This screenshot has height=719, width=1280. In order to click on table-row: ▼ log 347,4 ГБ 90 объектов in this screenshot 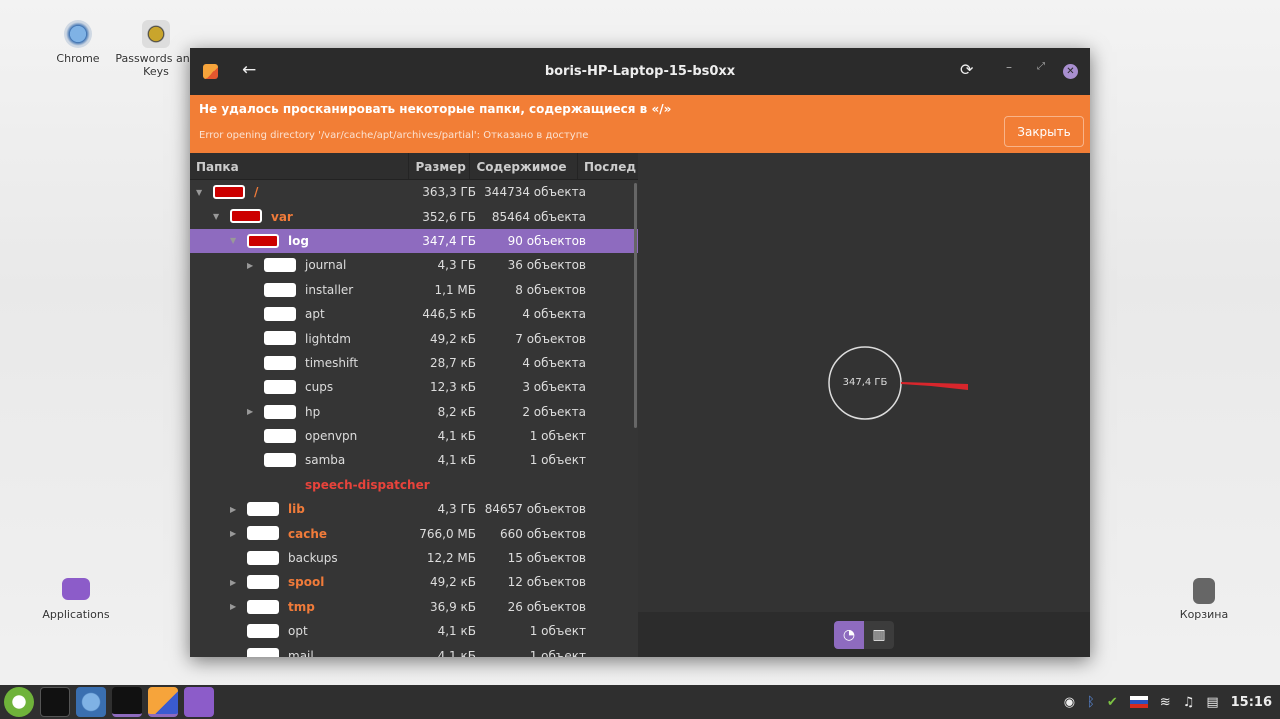, I will do `click(414, 241)`.